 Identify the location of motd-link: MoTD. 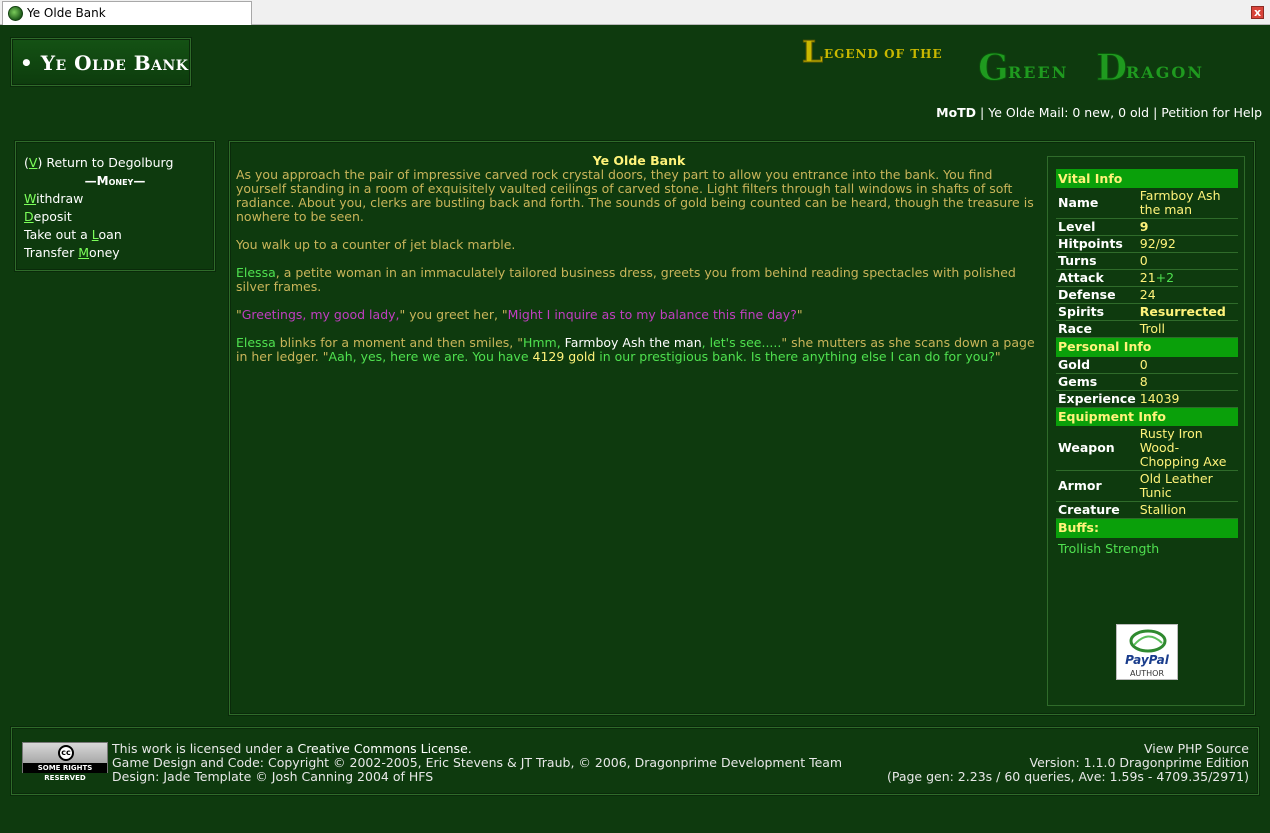
(956, 112).